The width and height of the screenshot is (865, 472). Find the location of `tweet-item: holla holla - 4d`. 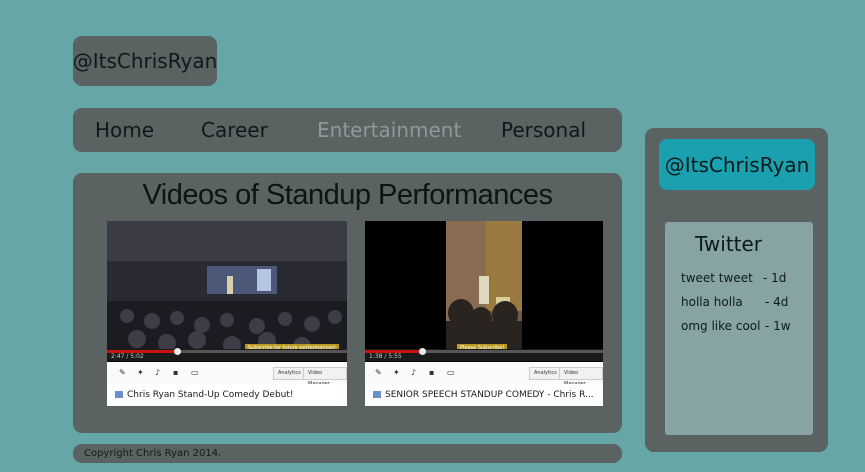

tweet-item: holla holla - 4d is located at coordinates (734, 302).